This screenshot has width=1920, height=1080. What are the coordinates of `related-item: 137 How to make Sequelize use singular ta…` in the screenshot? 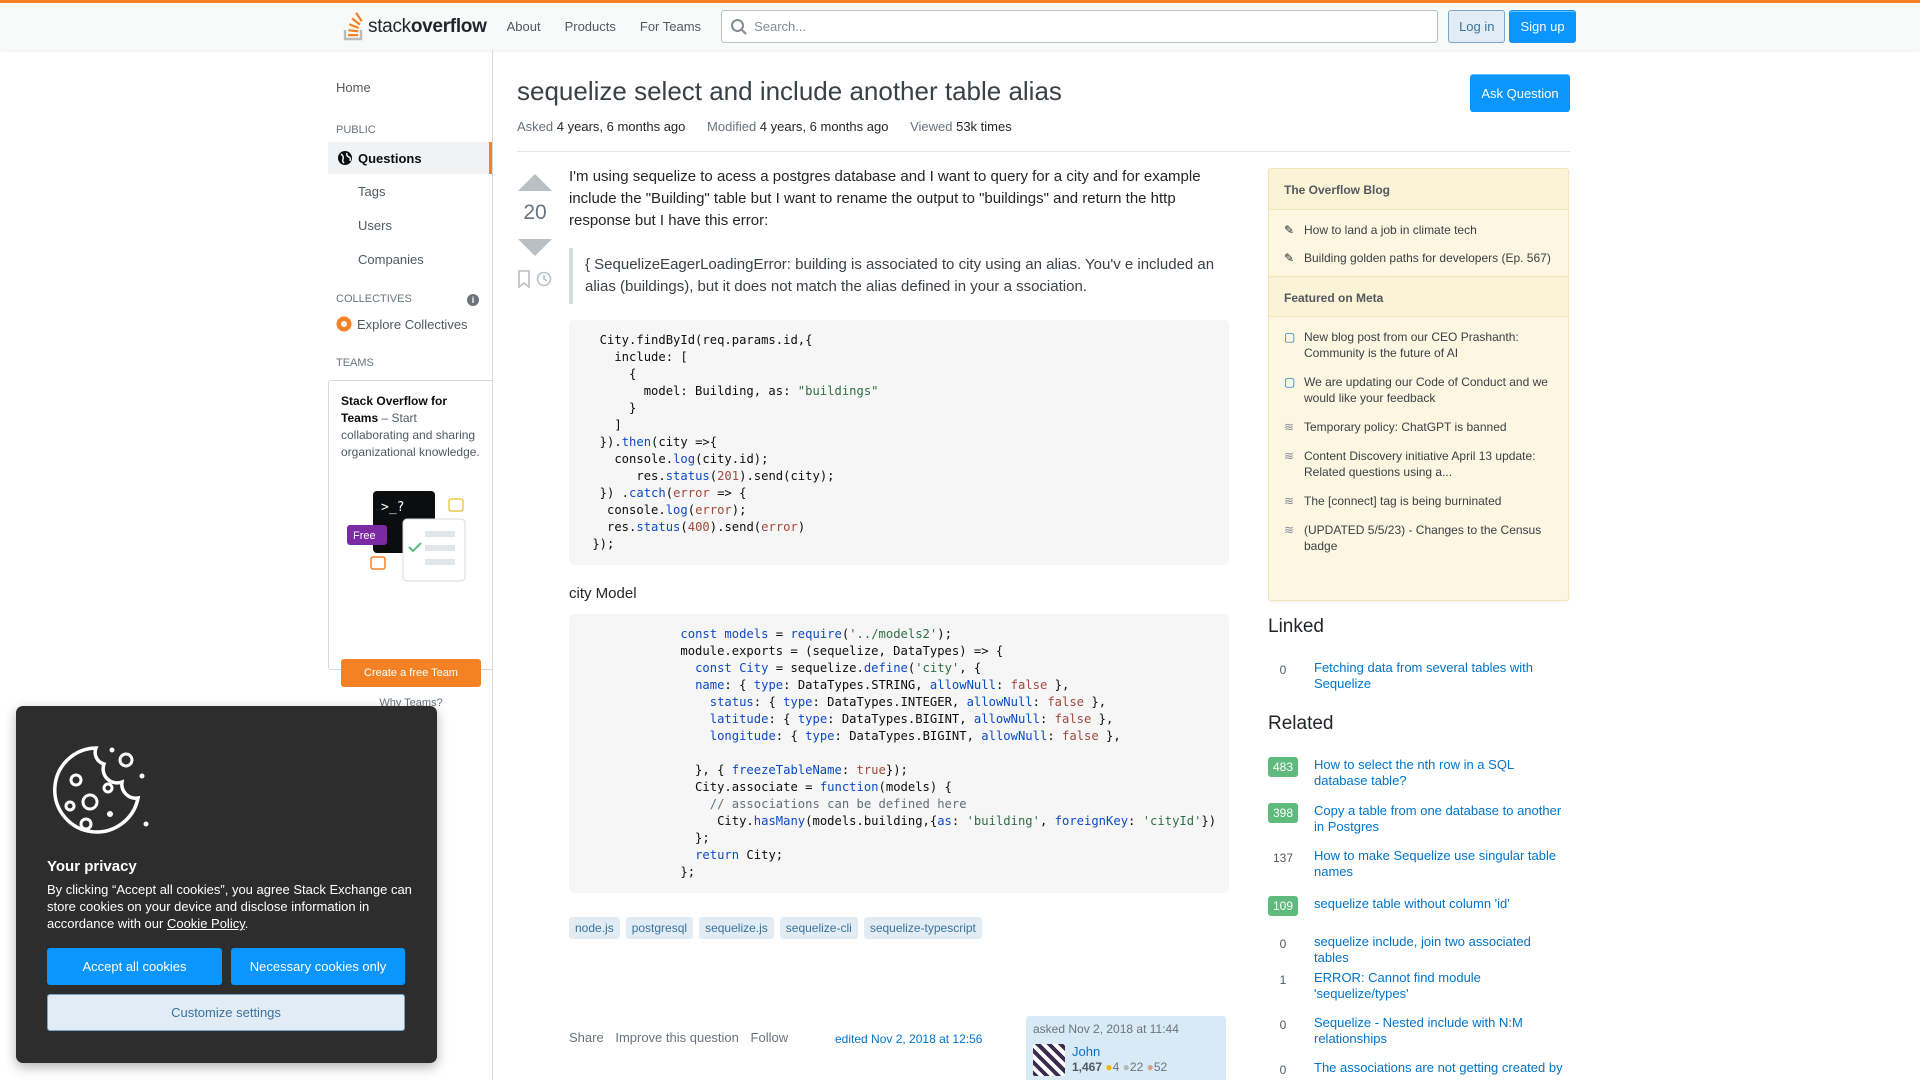 It's located at (1418, 864).